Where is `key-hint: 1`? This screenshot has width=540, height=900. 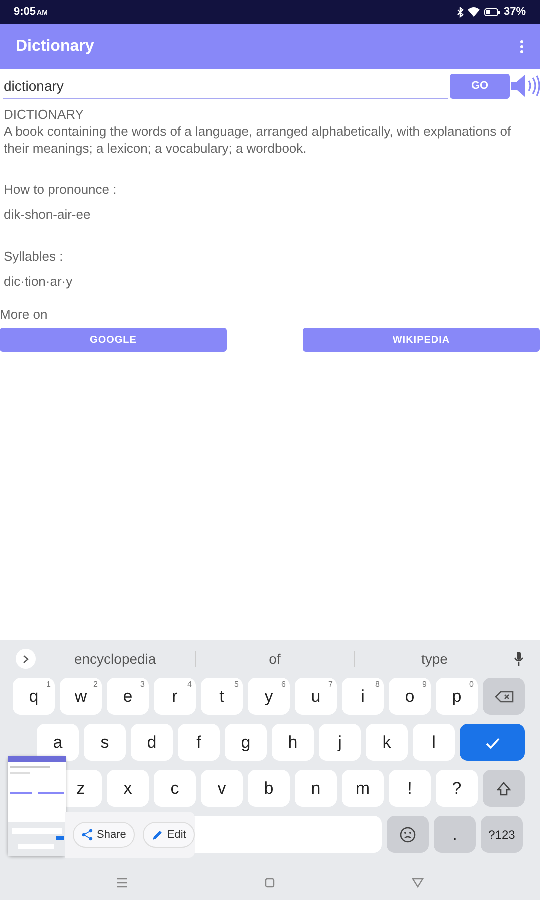
key-hint: 1 is located at coordinates (48, 685).